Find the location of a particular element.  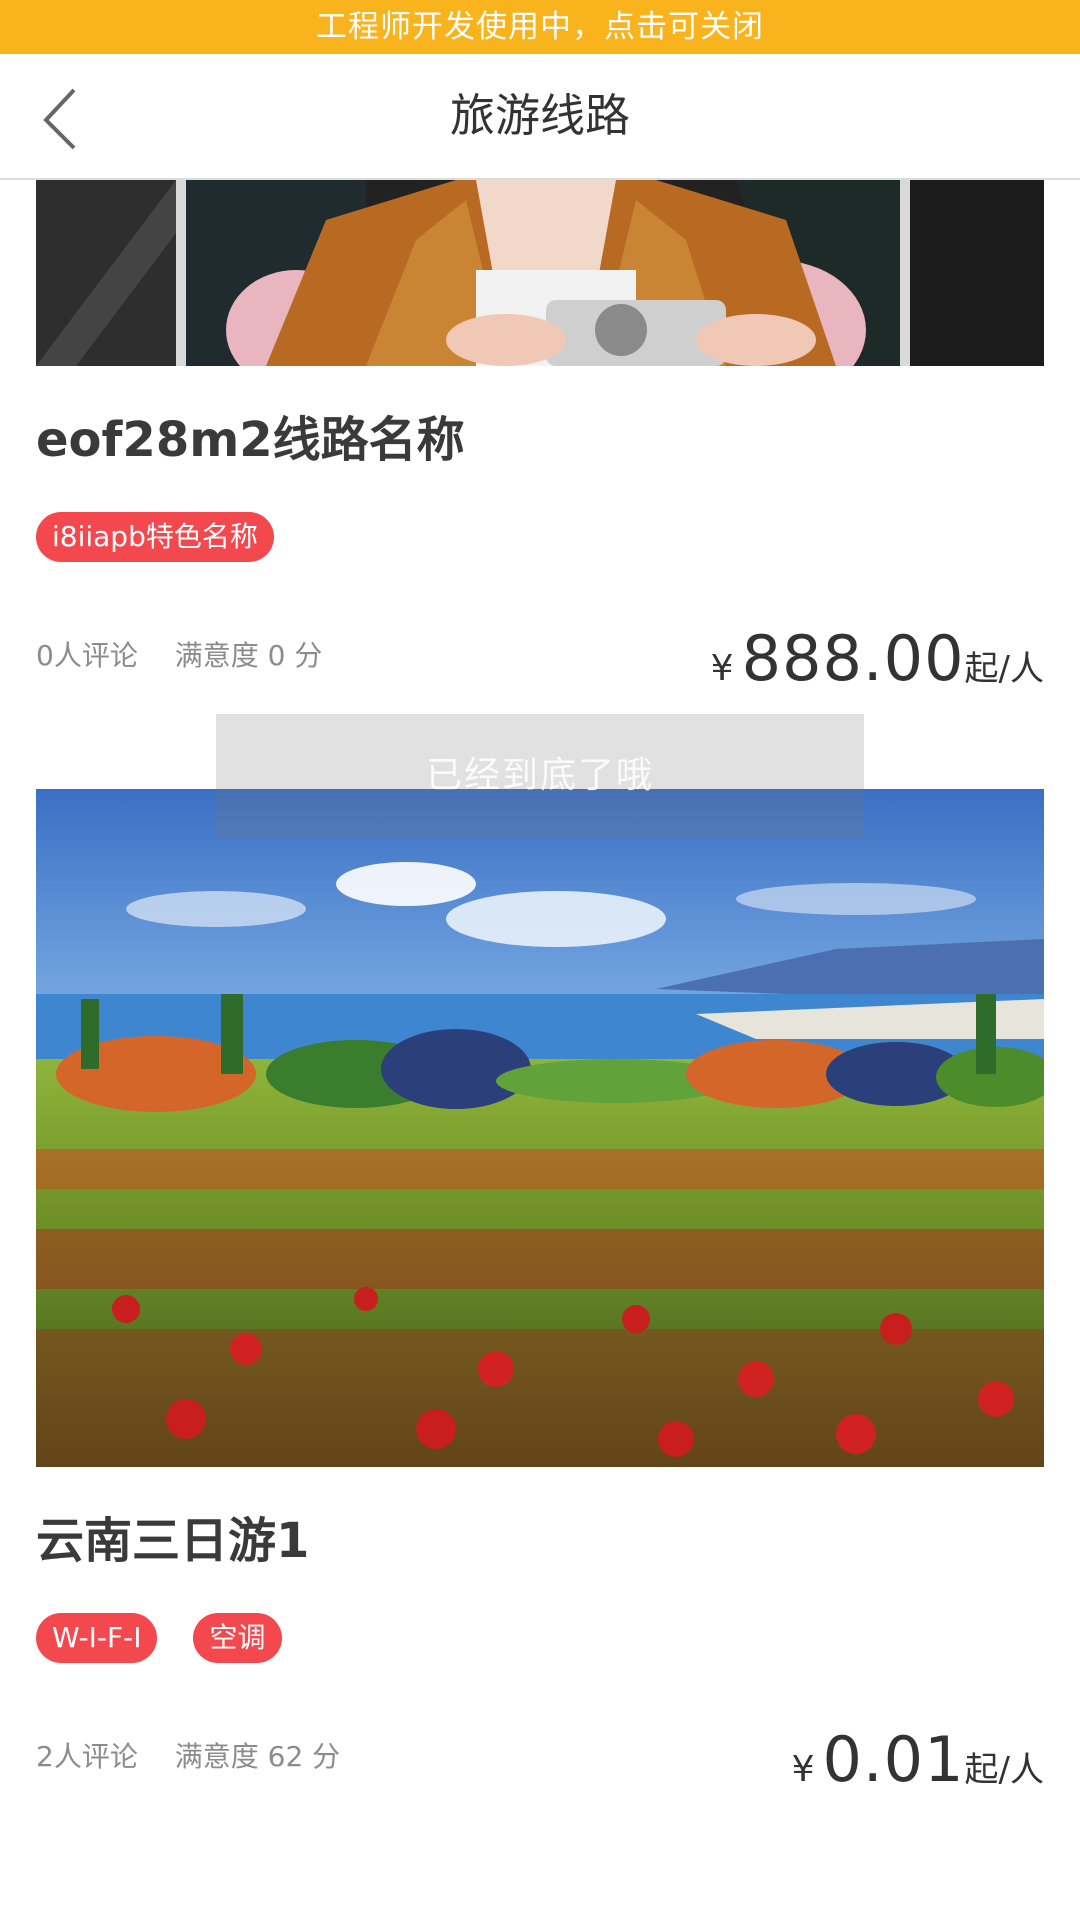

navbar: 旅游线路 is located at coordinates (540, 117).